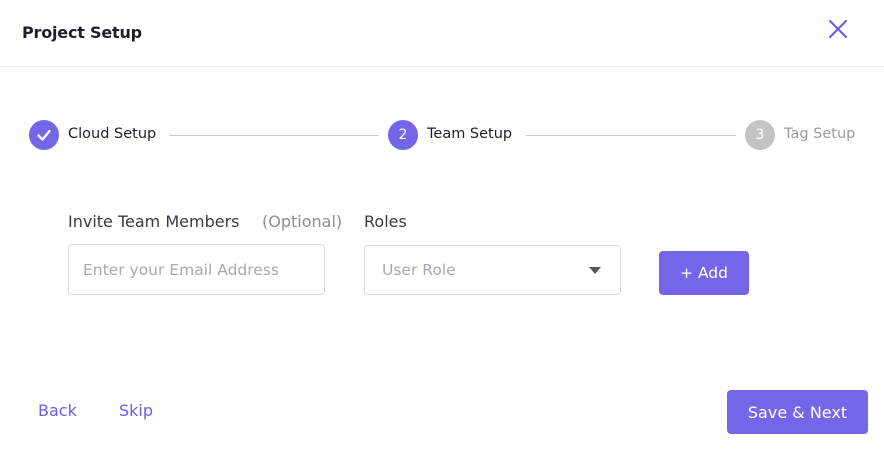  I want to click on email-field-wrapper, so click(196, 269).